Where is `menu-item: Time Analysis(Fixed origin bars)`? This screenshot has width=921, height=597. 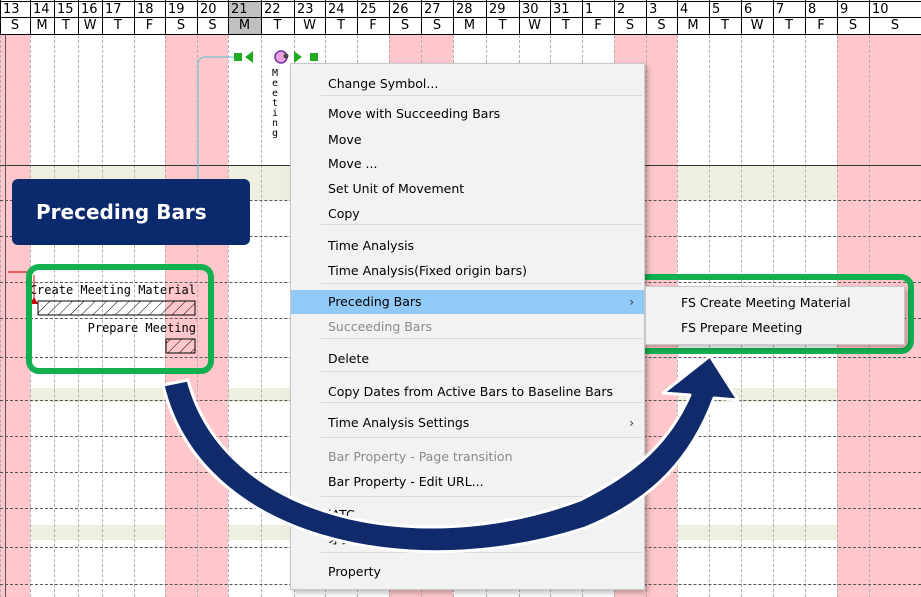
menu-item: Time Analysis(Fixed origin bars) is located at coordinates (467, 271).